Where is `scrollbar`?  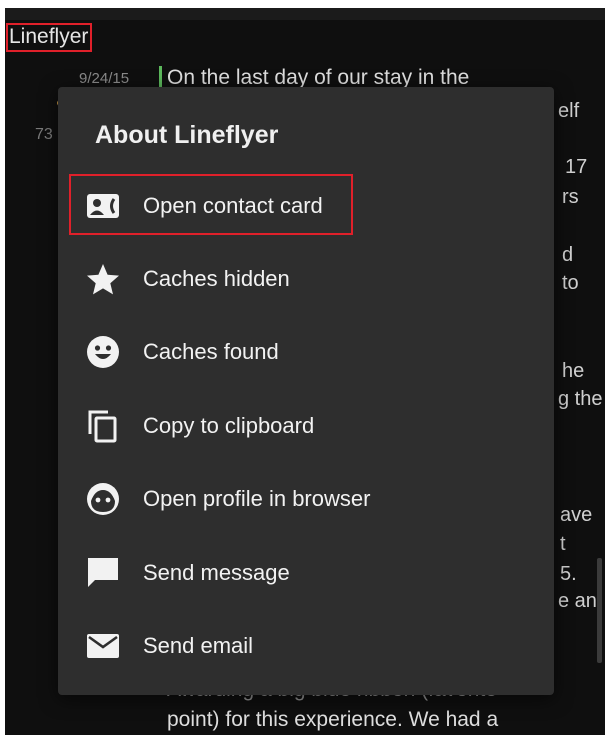 scrollbar is located at coordinates (599, 610).